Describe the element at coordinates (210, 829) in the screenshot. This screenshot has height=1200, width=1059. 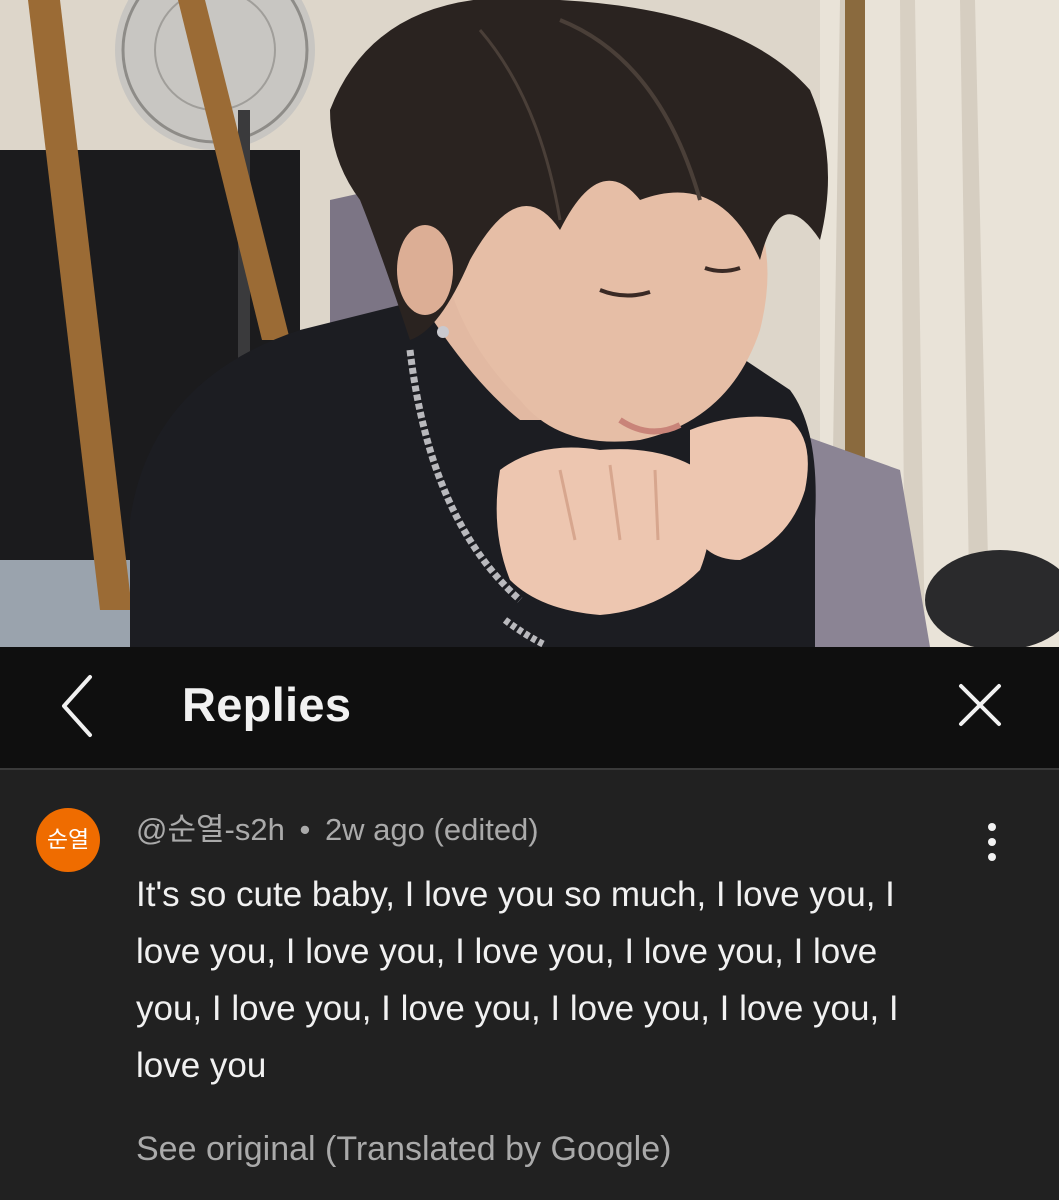
I see `comment-author: @순열-s2h` at that location.